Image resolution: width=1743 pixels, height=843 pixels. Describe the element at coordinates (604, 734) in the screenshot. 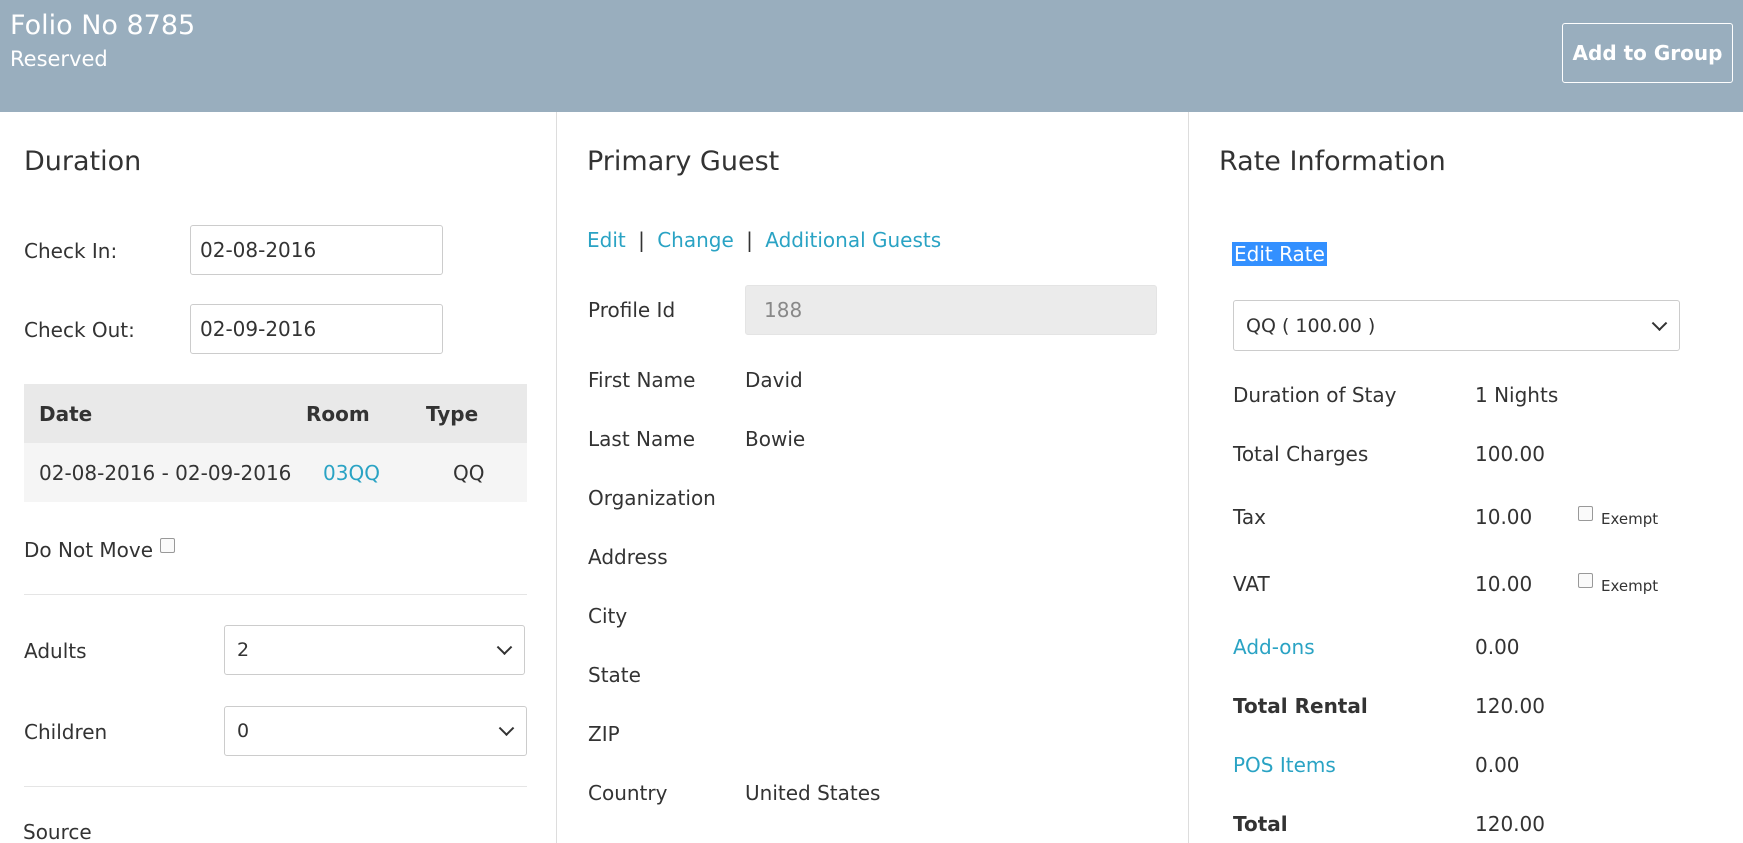

I see `zip-label: ZIP` at that location.